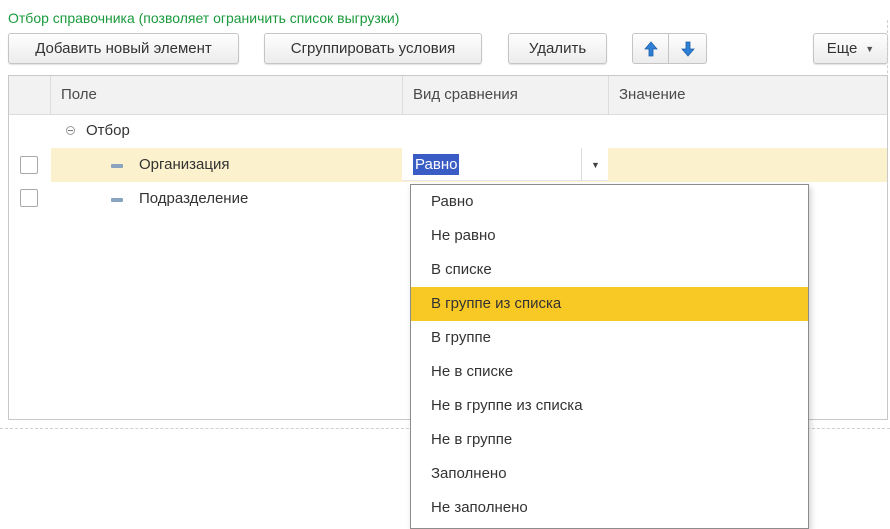 The image size is (890, 529). I want to click on group-label: Отбор, so click(108, 130).